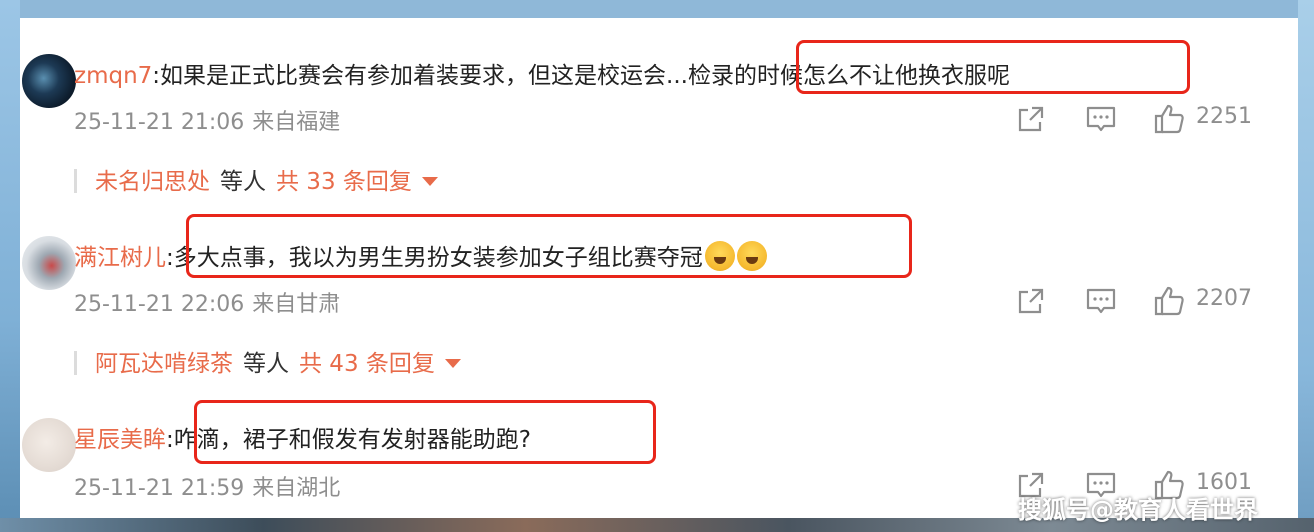  I want to click on comment-location: 来自湖北, so click(296, 488).